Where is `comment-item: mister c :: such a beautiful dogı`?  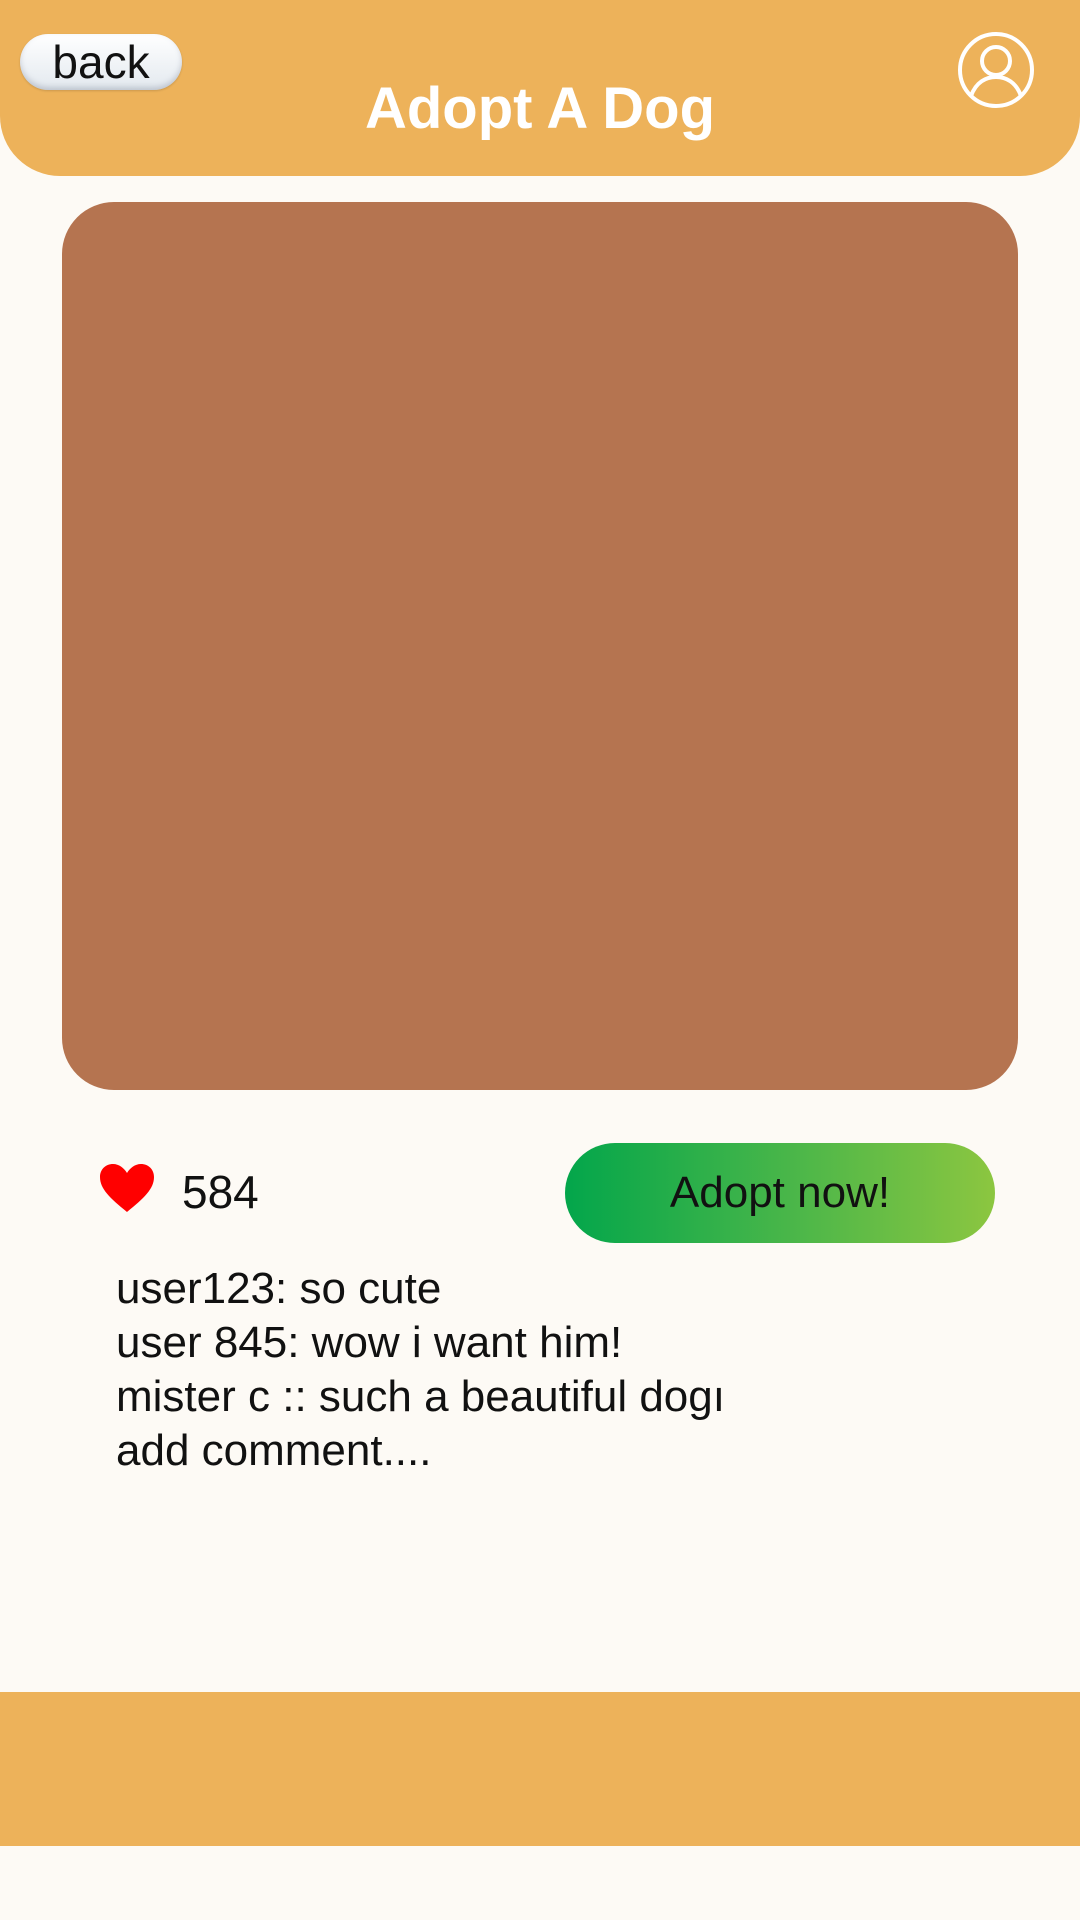
comment-item: mister c :: such a beautiful dogı is located at coordinates (420, 1396).